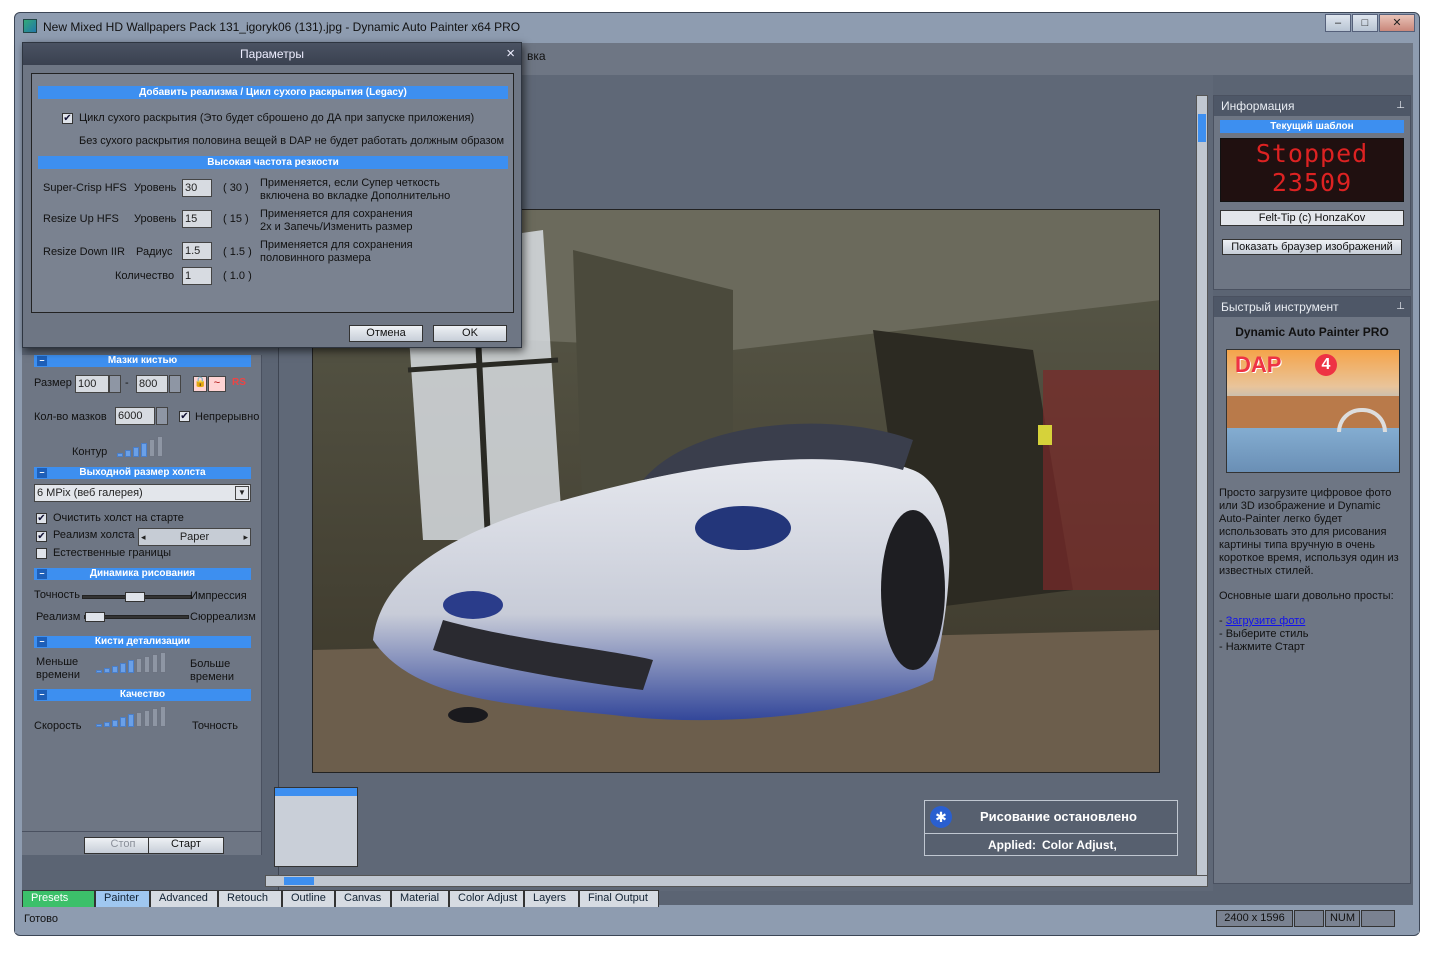  Describe the element at coordinates (386, 333) in the screenshot. I see `cancel-button: Отмена` at that location.